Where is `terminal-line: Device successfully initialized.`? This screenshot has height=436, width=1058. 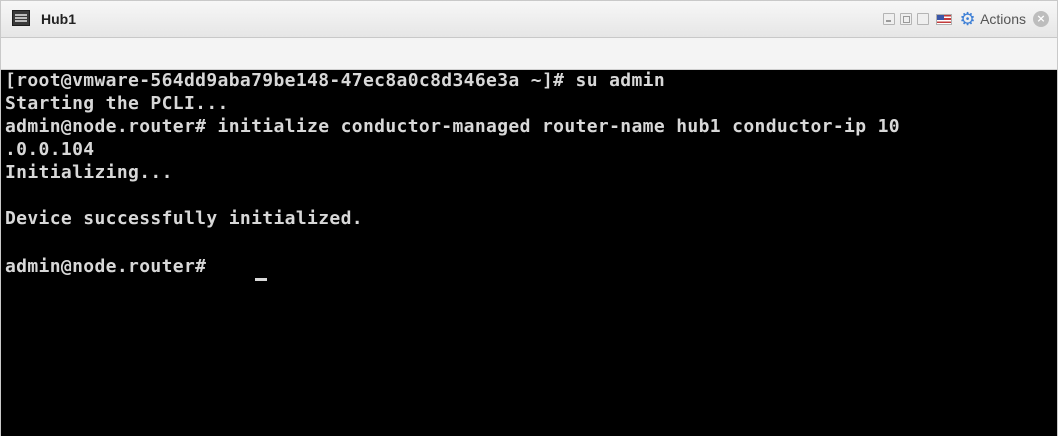
terminal-line: Device successfully initialized. is located at coordinates (184, 218).